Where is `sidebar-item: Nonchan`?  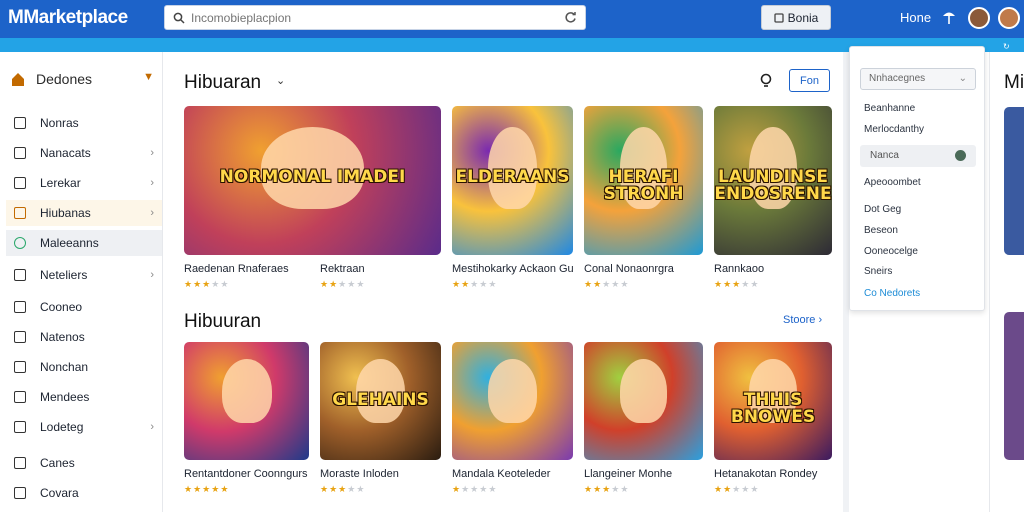 sidebar-item: Nonchan is located at coordinates (84, 367).